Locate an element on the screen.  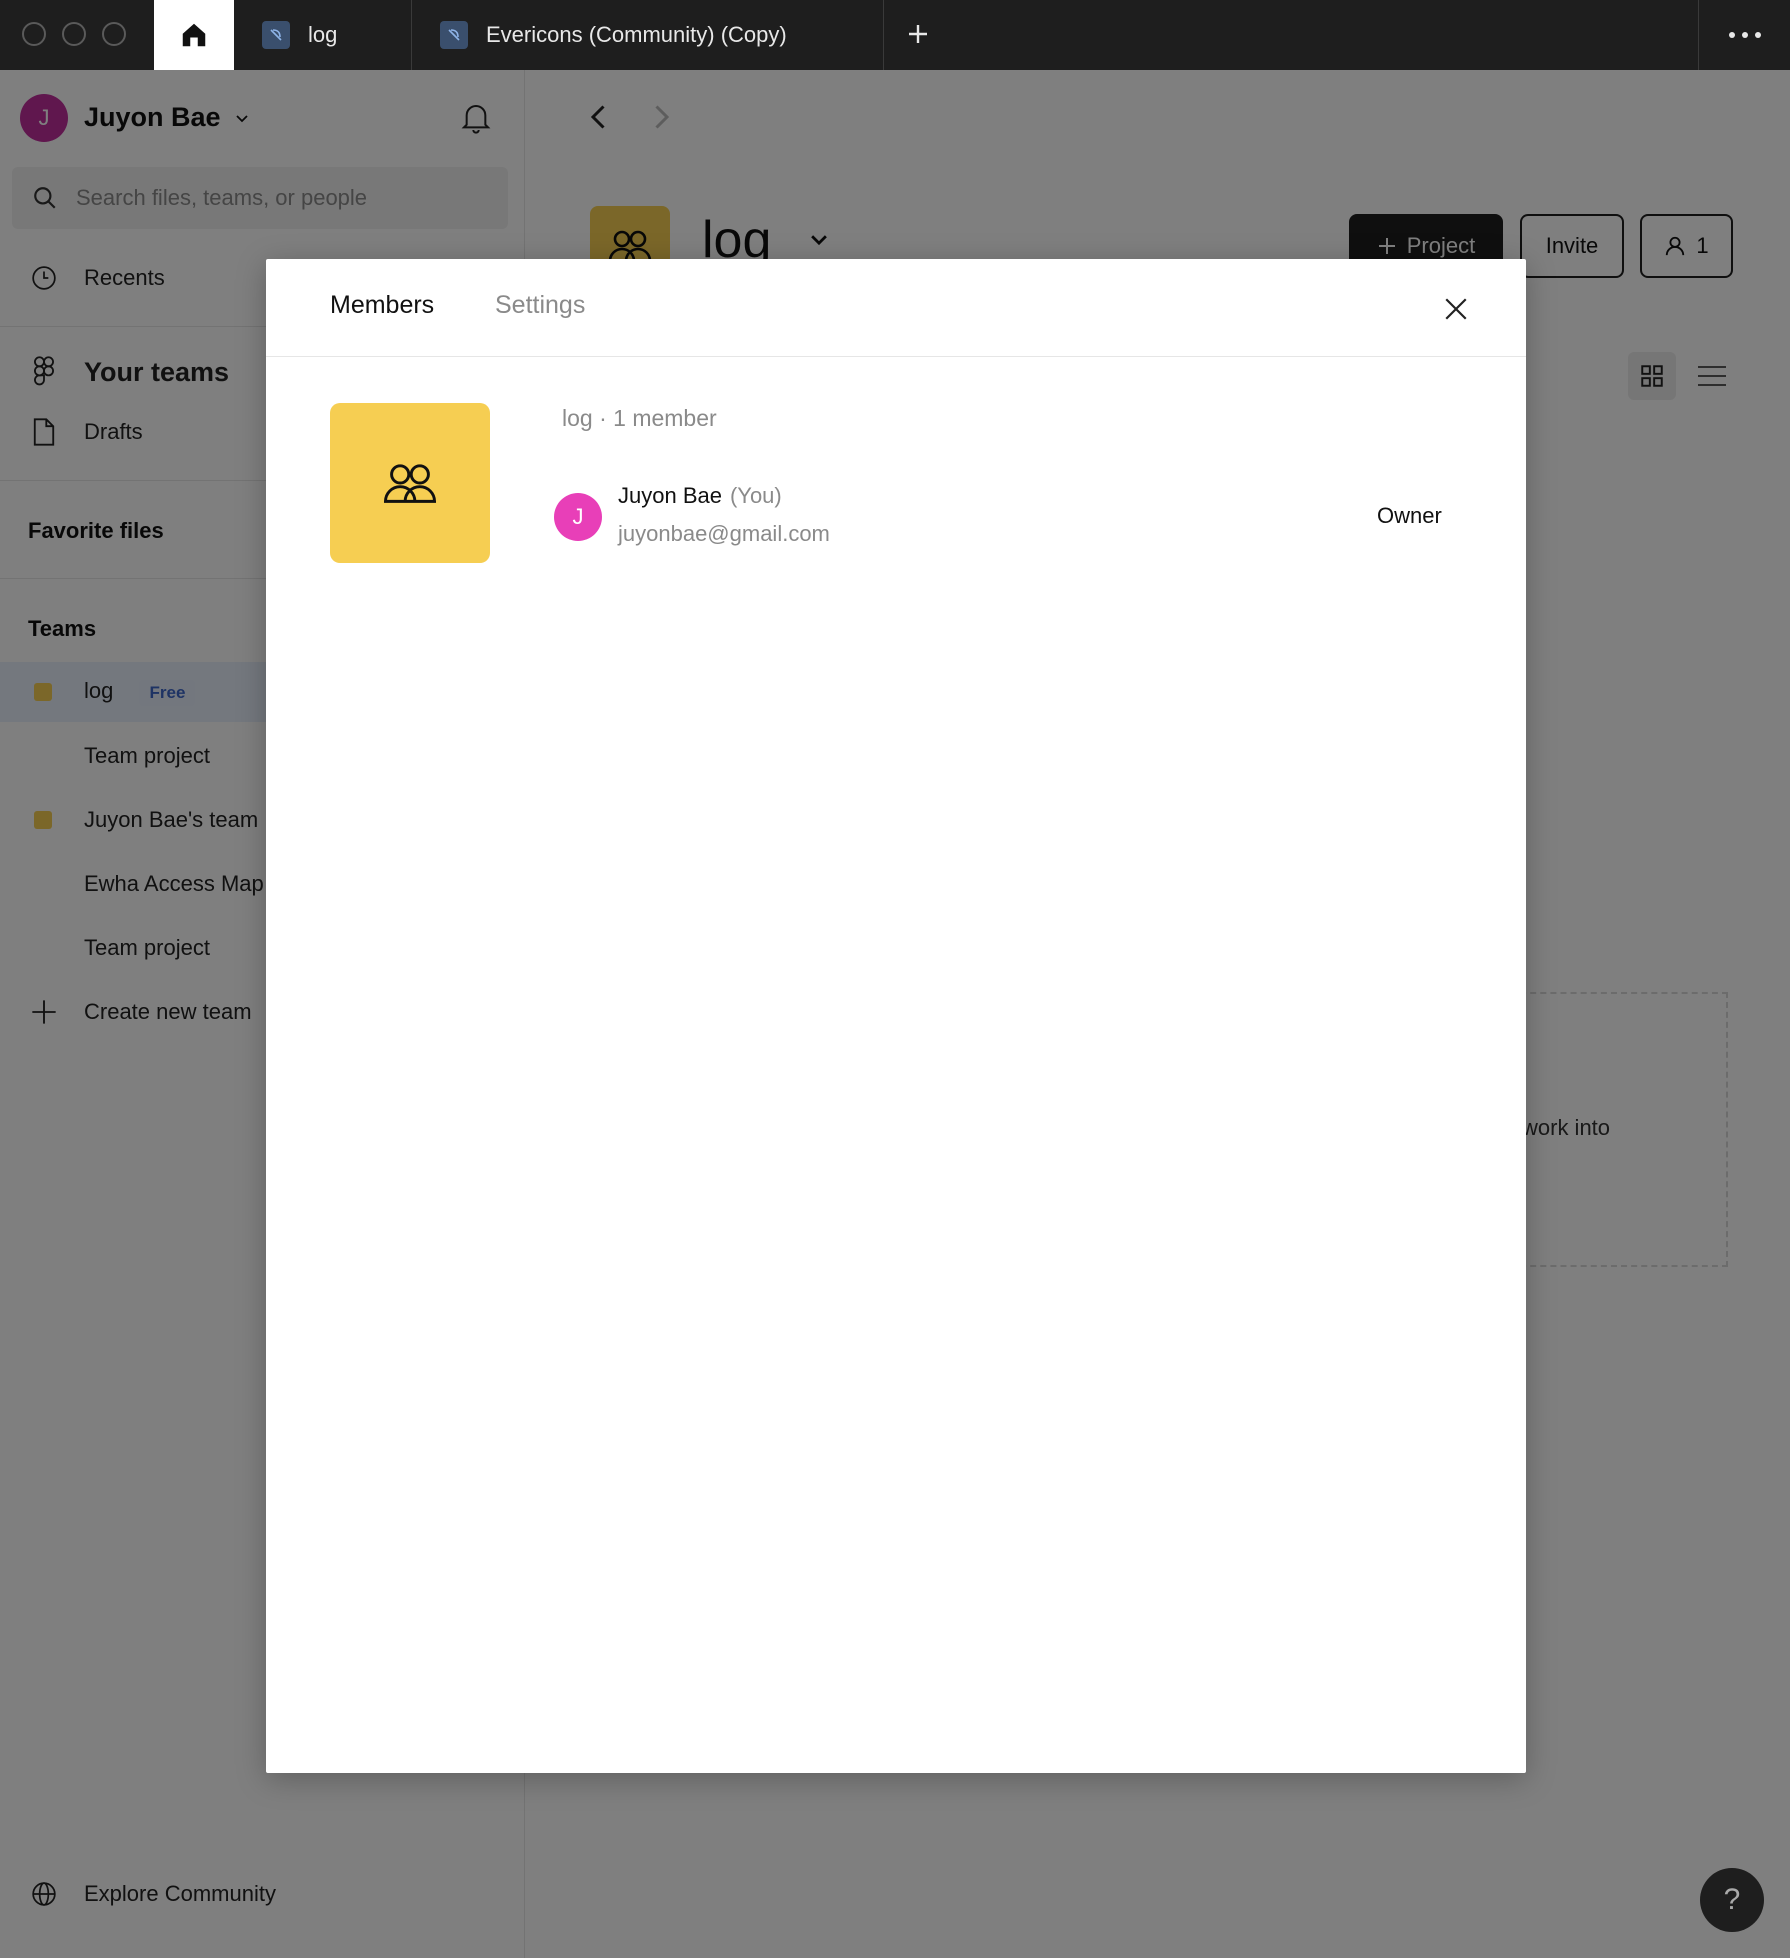
close-icon is located at coordinates (1456, 309).